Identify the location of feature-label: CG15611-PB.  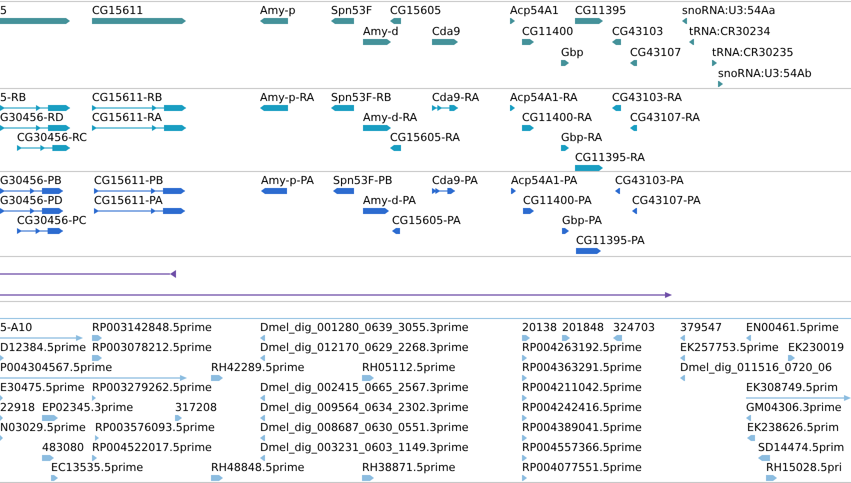
(129, 181).